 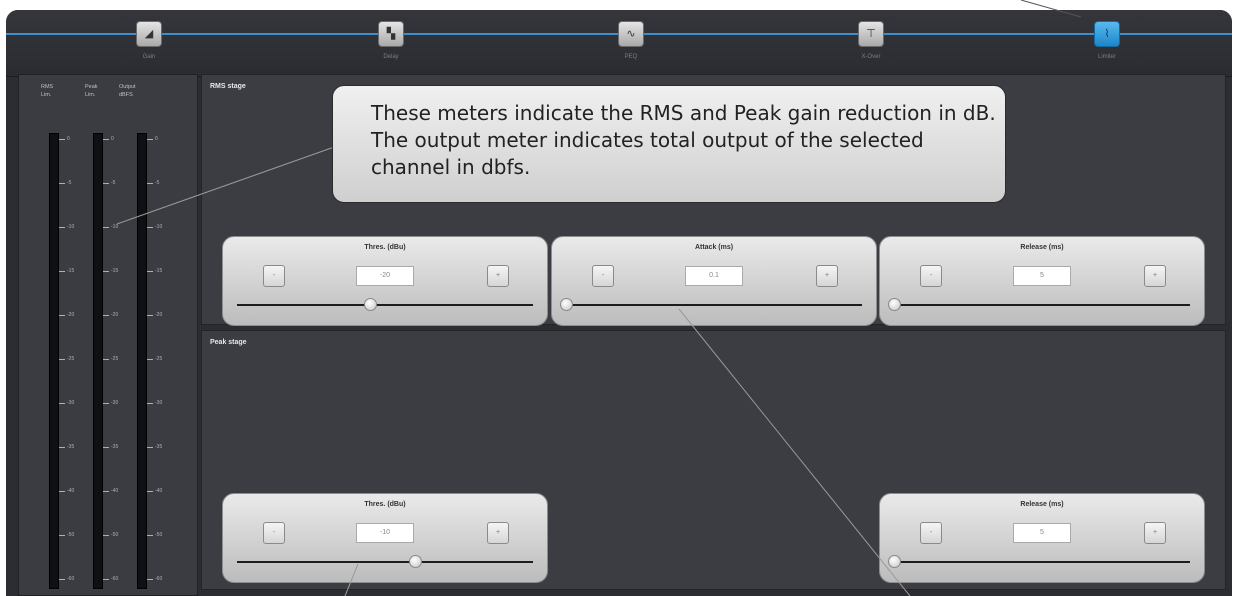 What do you see at coordinates (714, 305) in the screenshot?
I see `rms-attack-slider-track` at bounding box center [714, 305].